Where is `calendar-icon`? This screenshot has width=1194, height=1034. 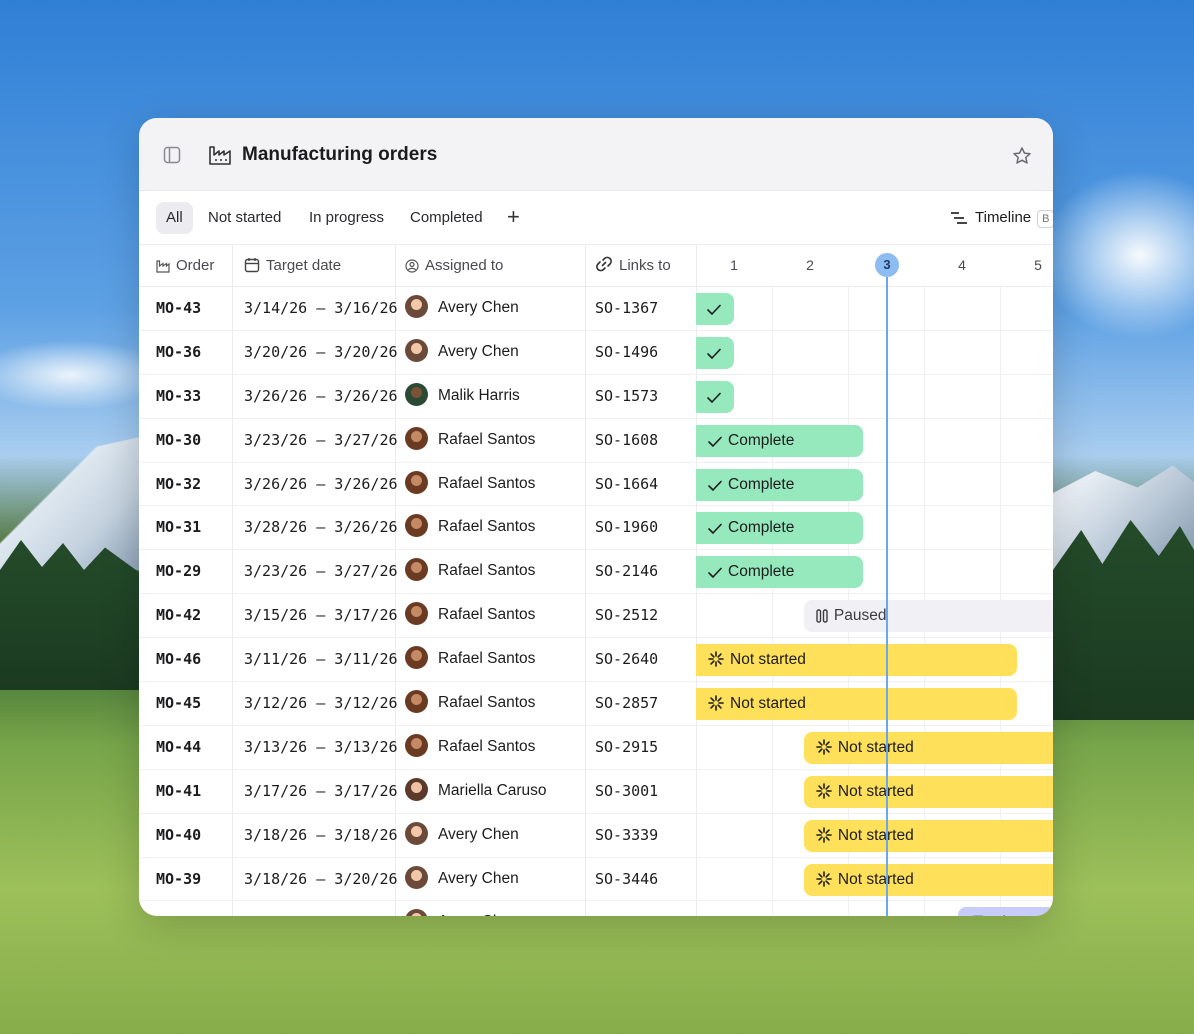
calendar-icon is located at coordinates (978, 913).